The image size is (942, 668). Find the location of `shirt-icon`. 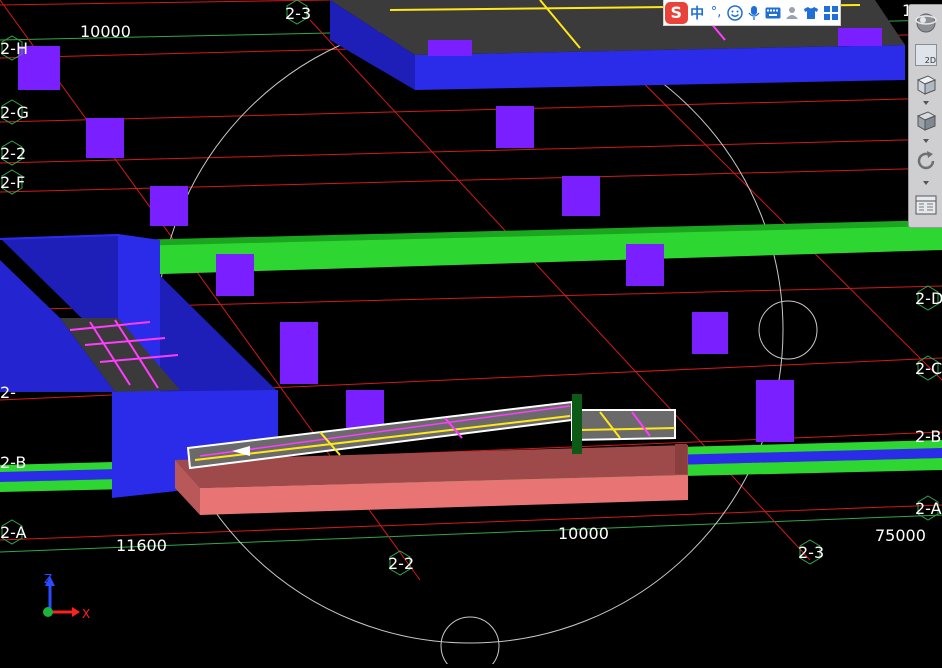

shirt-icon is located at coordinates (811, 13).